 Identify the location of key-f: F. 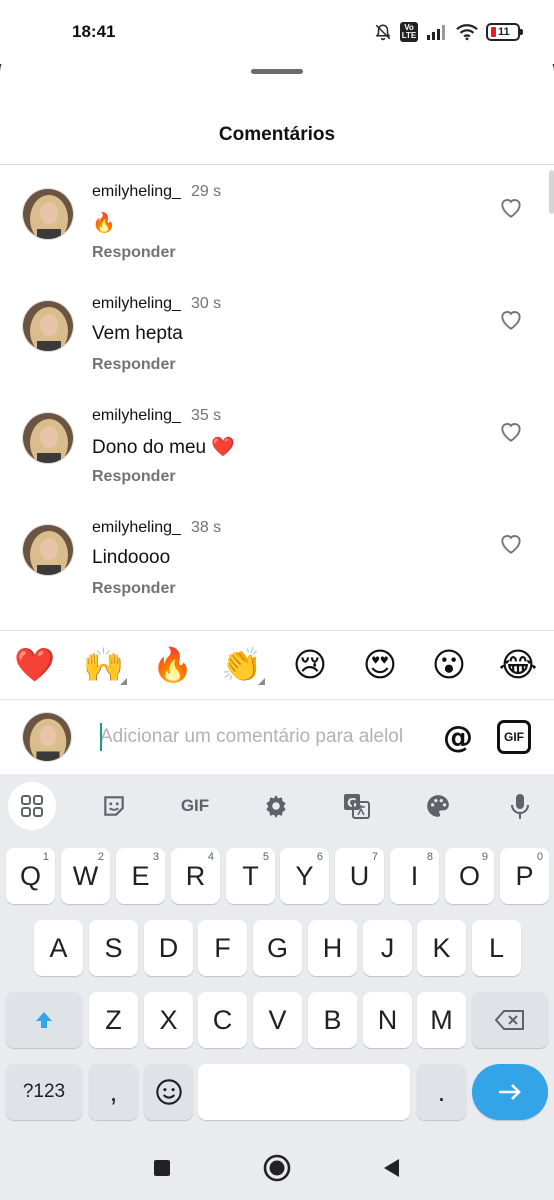
(222, 948).